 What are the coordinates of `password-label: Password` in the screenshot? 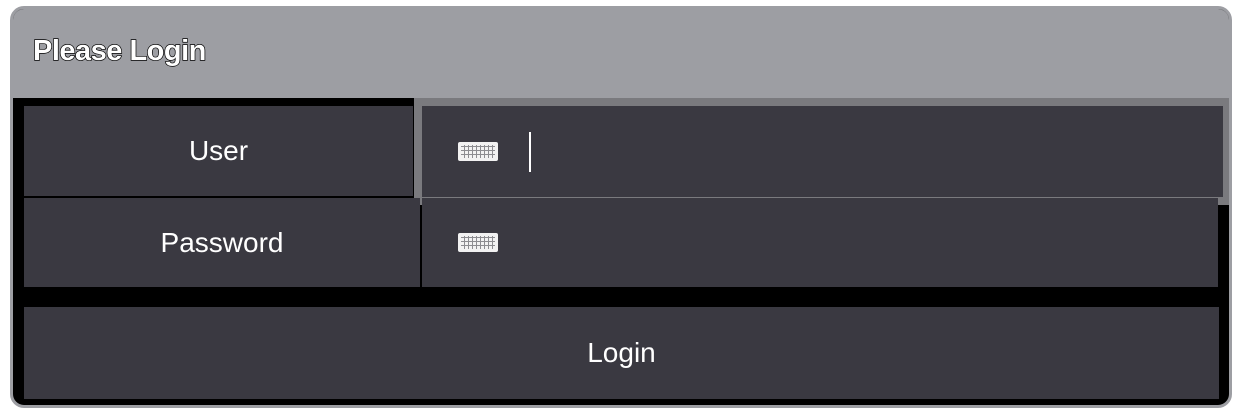 It's located at (222, 242).